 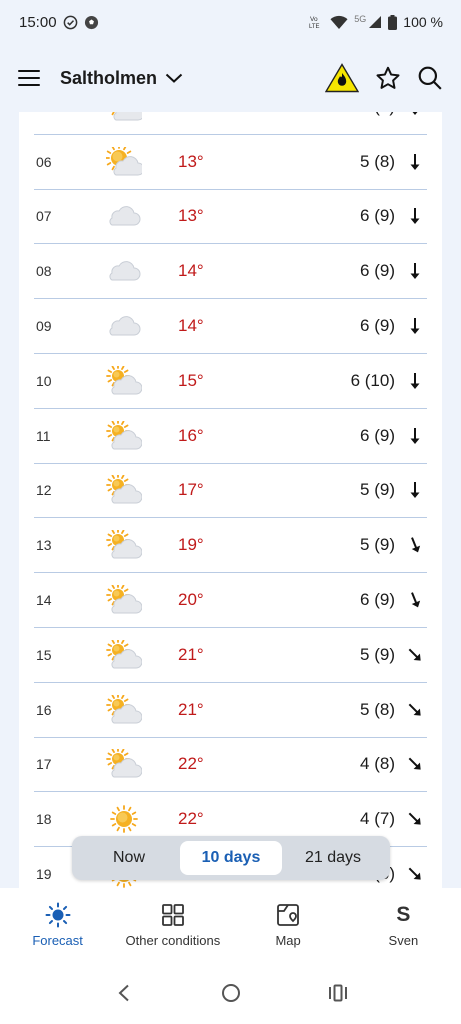 I want to click on nav-other-conditions-label: Other conditions, so click(x=173, y=940).